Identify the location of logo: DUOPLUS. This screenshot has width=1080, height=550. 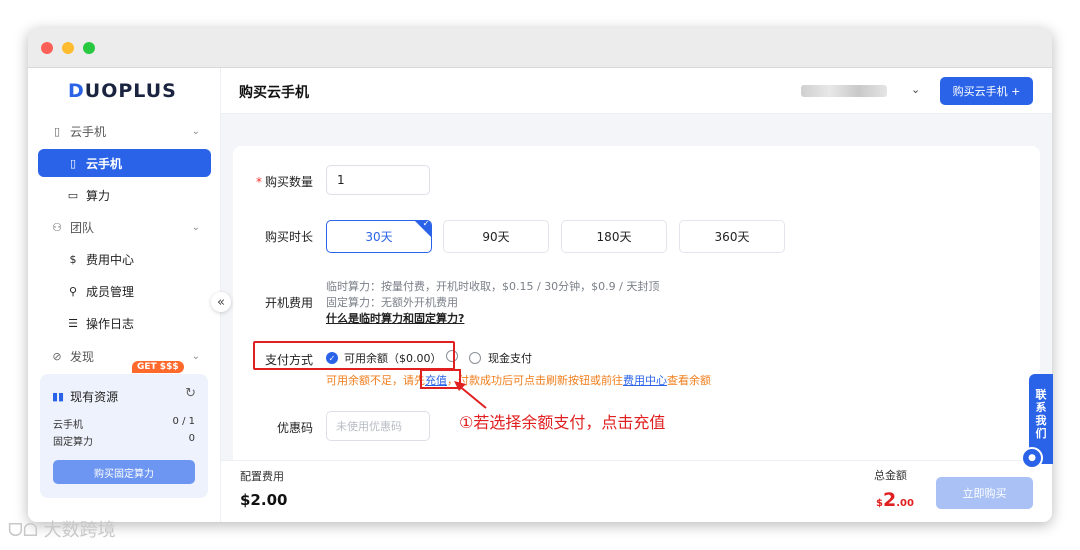
(122, 91).